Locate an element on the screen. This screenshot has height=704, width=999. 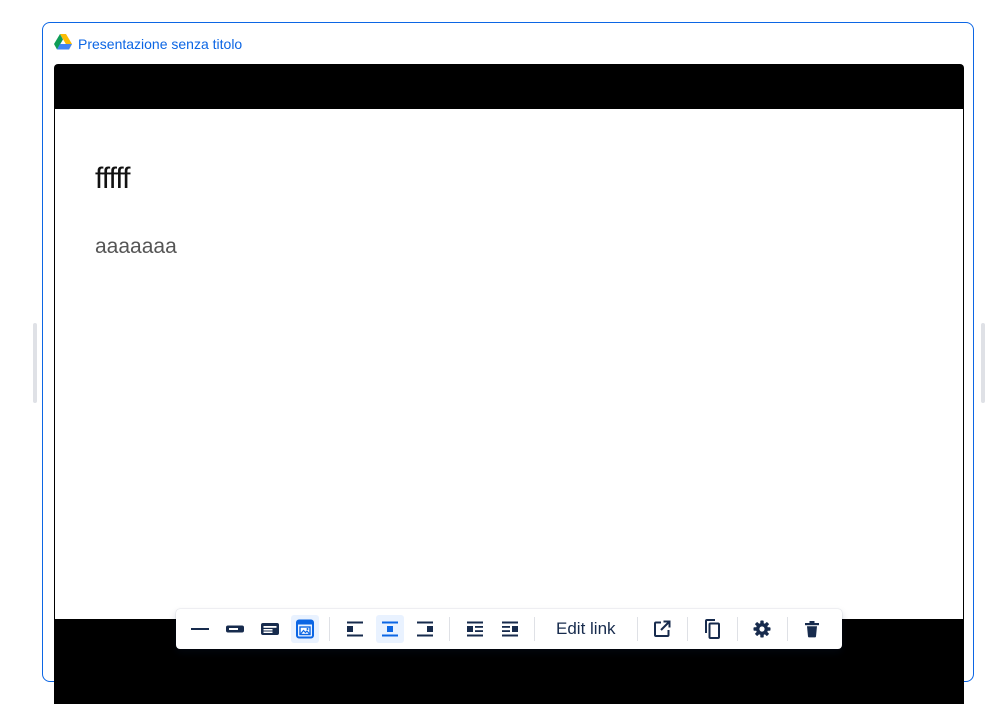
smart-link-card-icon is located at coordinates (269, 629).